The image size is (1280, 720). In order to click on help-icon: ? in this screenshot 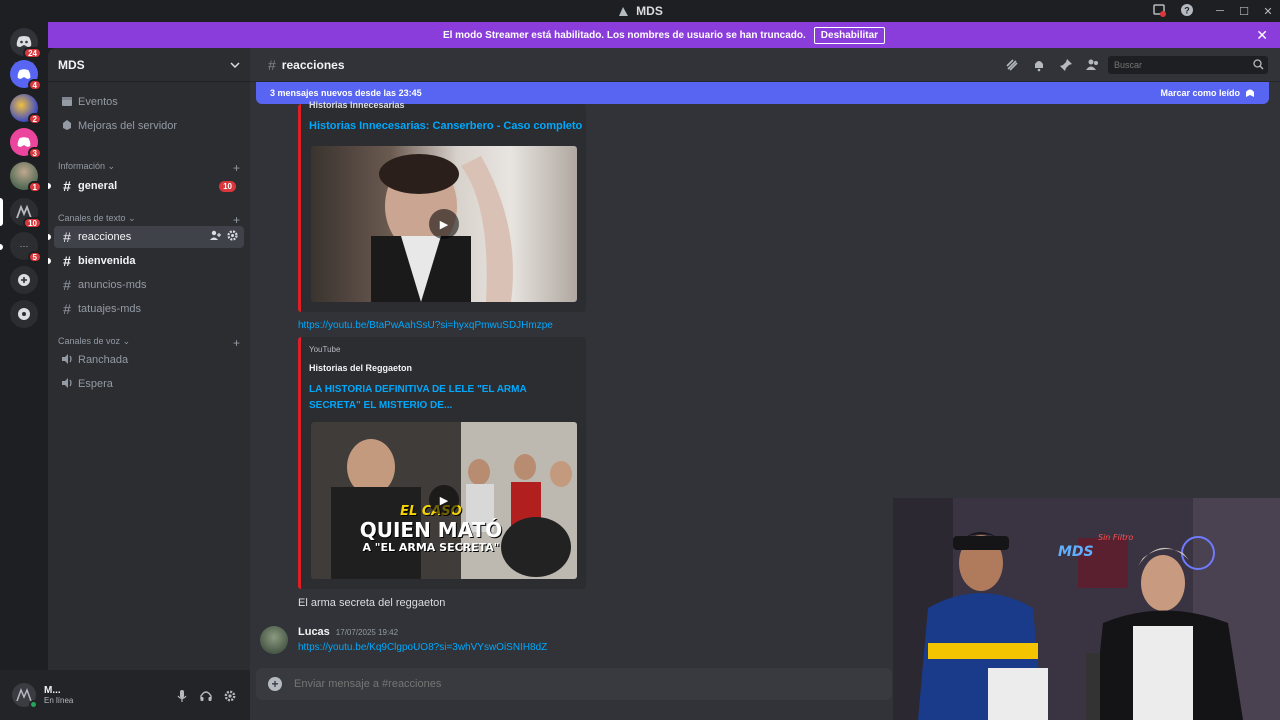, I will do `click(1187, 10)`.